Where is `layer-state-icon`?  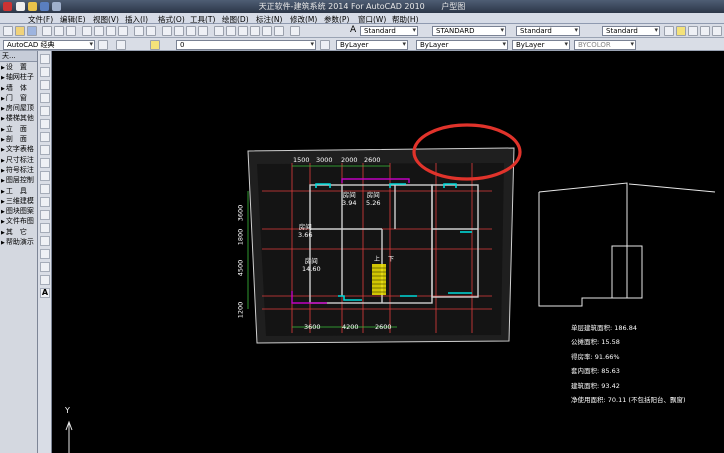 layer-state-icon is located at coordinates (705, 31).